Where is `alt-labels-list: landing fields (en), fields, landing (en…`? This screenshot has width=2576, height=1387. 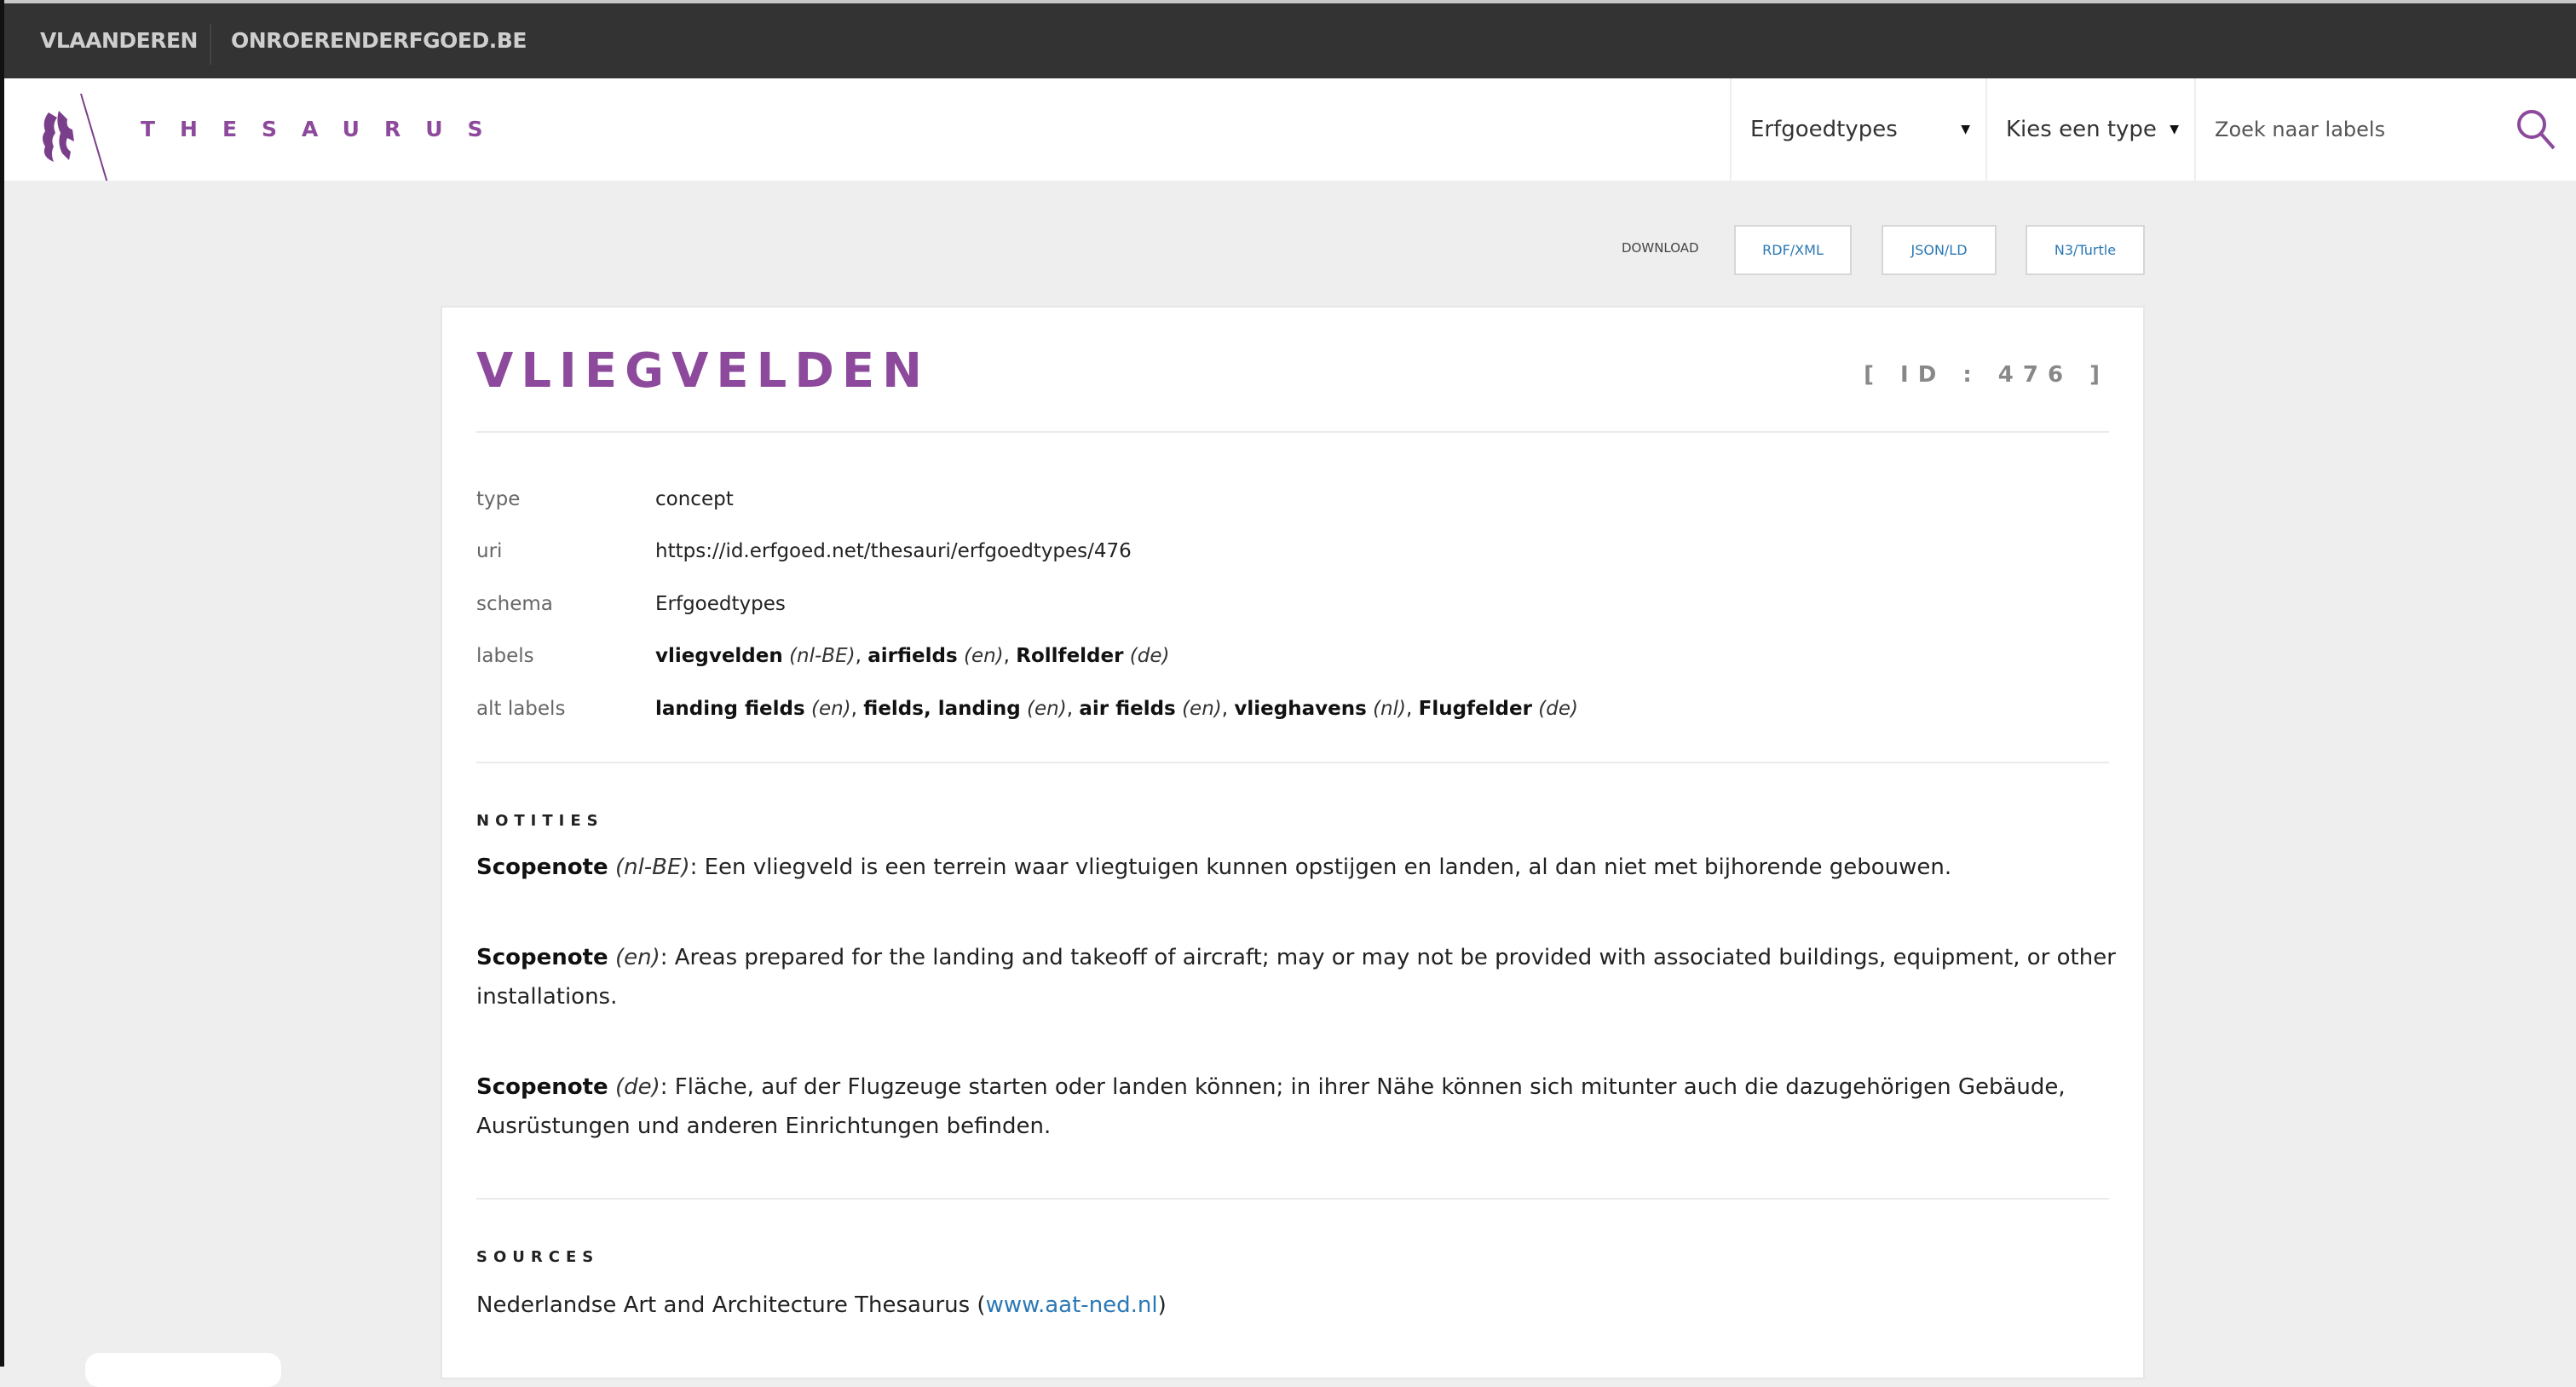 alt-labels-list: landing fields (en), fields, landing (en… is located at coordinates (1116, 709).